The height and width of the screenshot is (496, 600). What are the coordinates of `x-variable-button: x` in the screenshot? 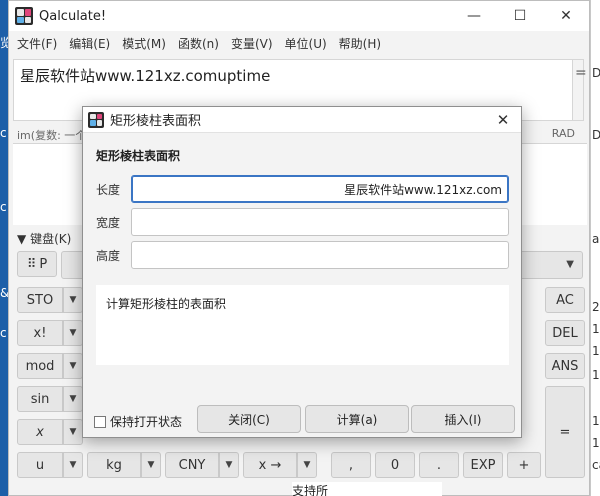 It's located at (40, 432).